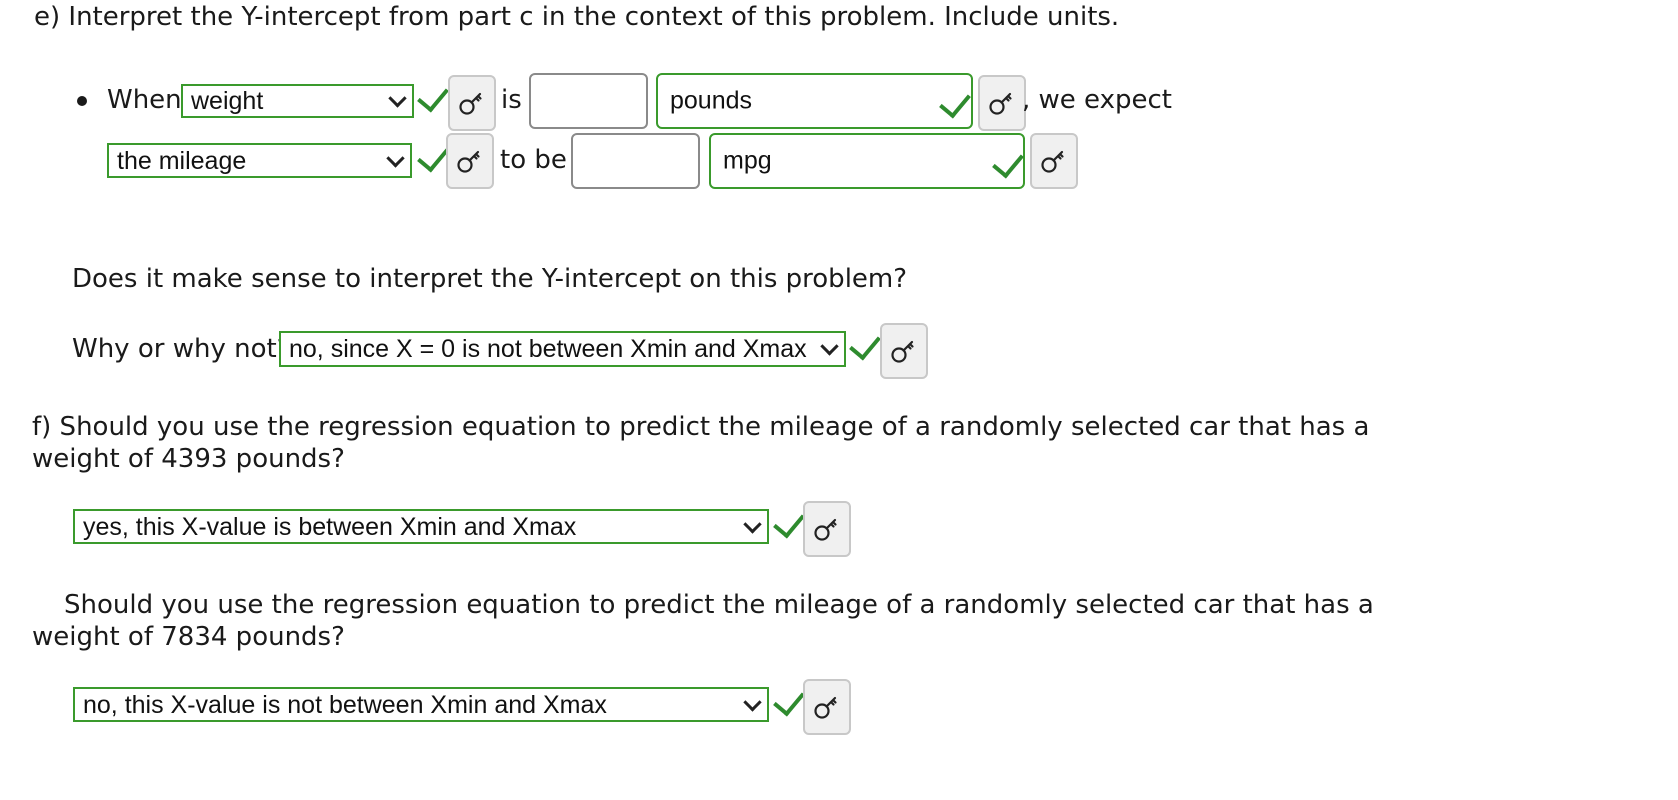  I want to click on to-be-label: to be, so click(533, 160).